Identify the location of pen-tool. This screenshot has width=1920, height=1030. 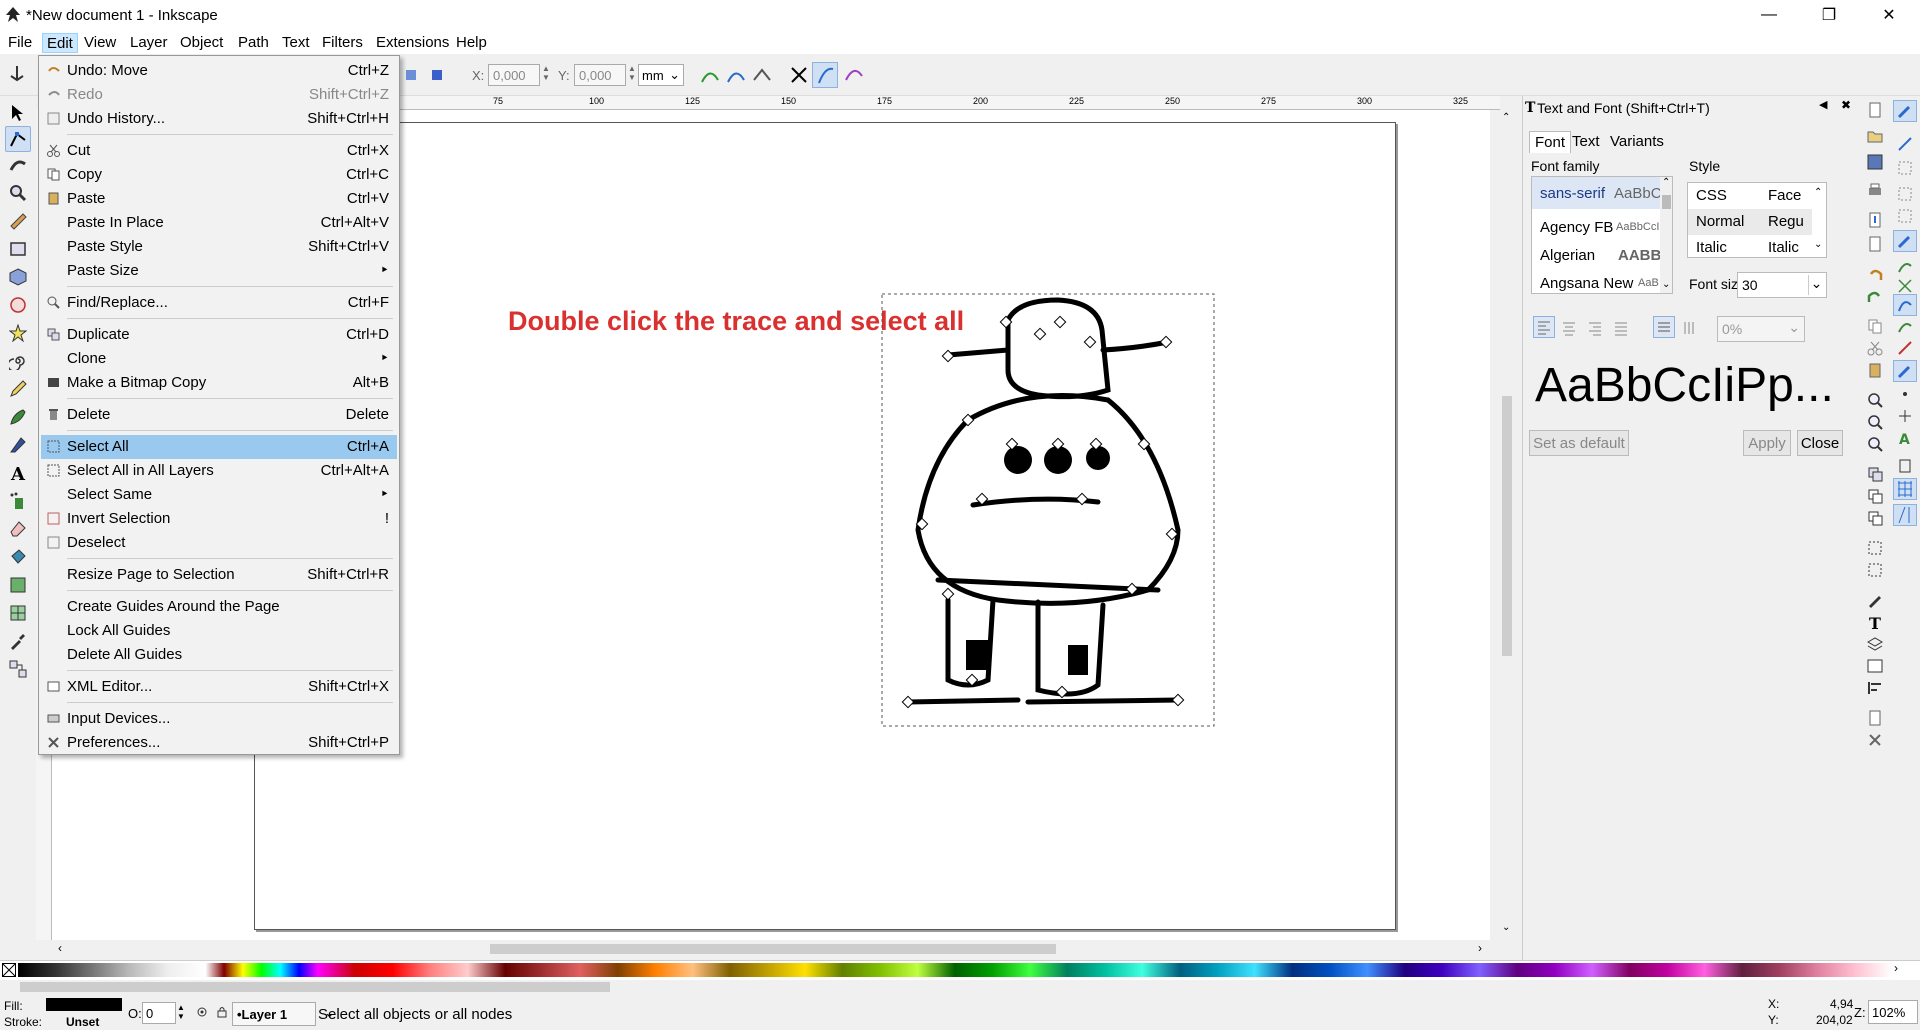
(18, 417).